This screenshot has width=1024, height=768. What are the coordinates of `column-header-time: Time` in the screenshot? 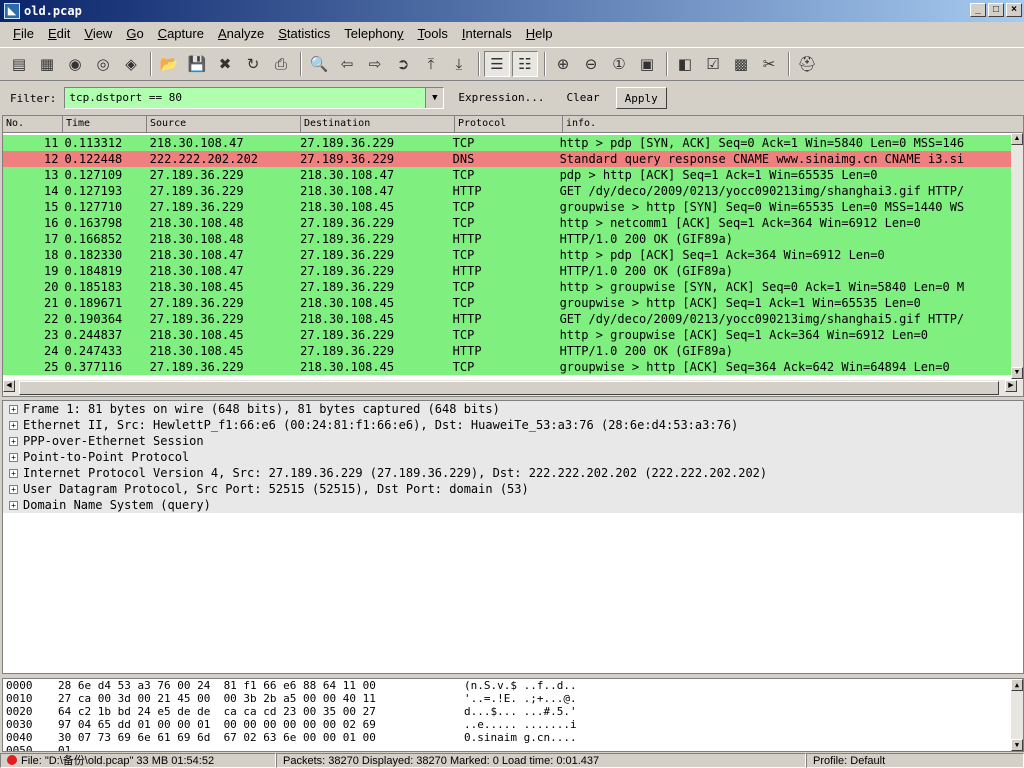 It's located at (105, 124).